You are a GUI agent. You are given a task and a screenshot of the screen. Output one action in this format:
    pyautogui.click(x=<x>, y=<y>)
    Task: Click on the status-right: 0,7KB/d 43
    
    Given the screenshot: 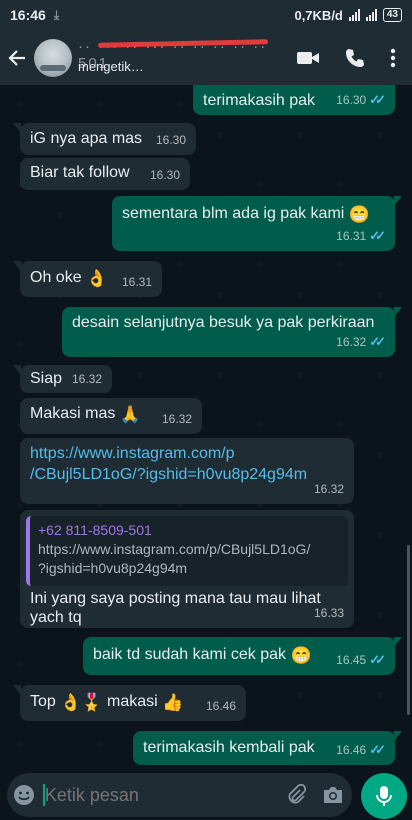 What is the action you would take?
    pyautogui.click(x=348, y=15)
    